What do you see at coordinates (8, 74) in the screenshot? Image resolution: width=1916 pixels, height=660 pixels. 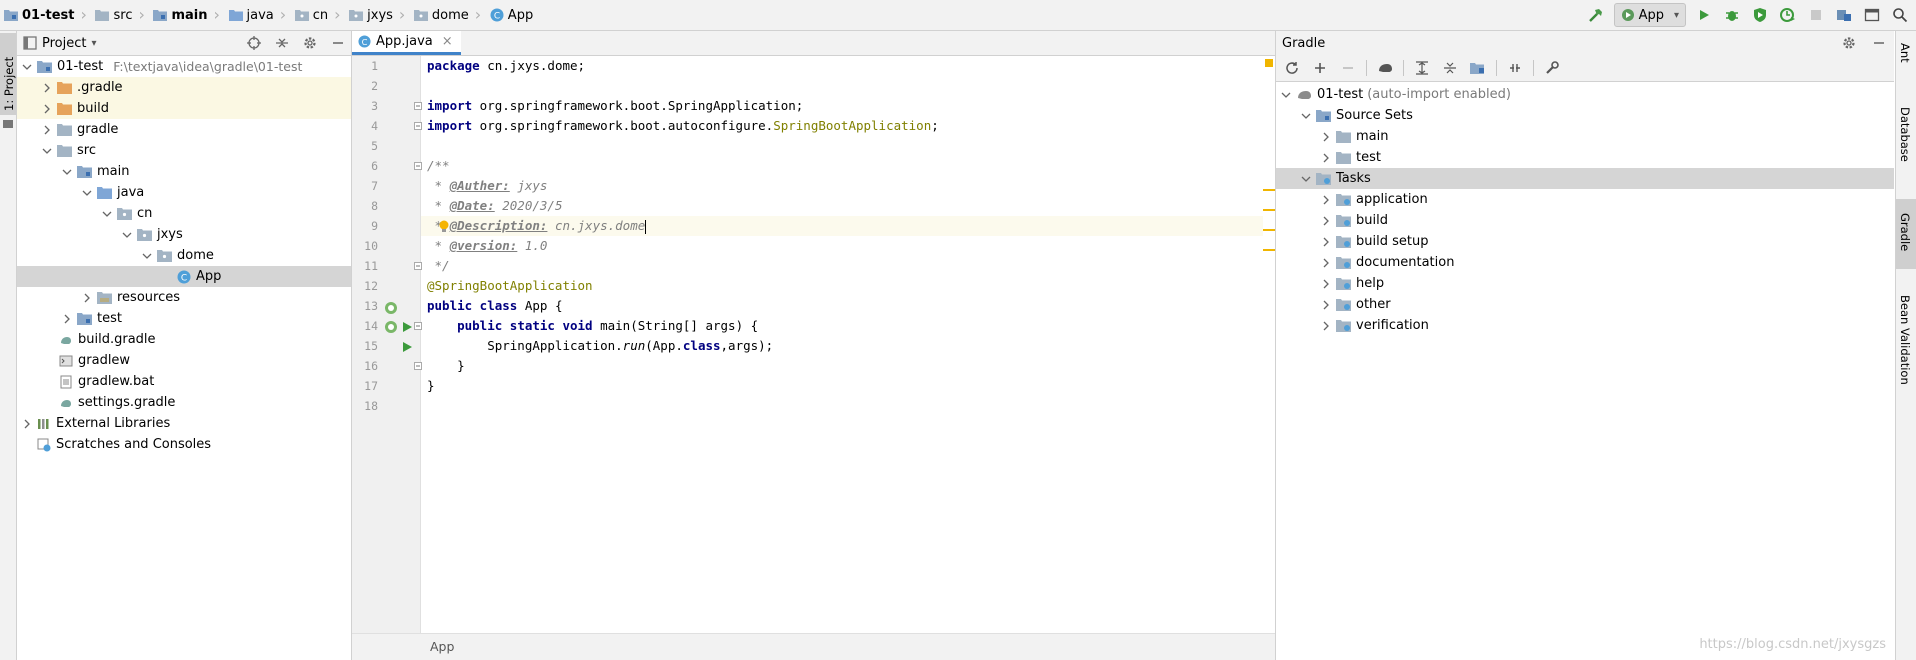 I see `tool-tab-project: 1: Project` at bounding box center [8, 74].